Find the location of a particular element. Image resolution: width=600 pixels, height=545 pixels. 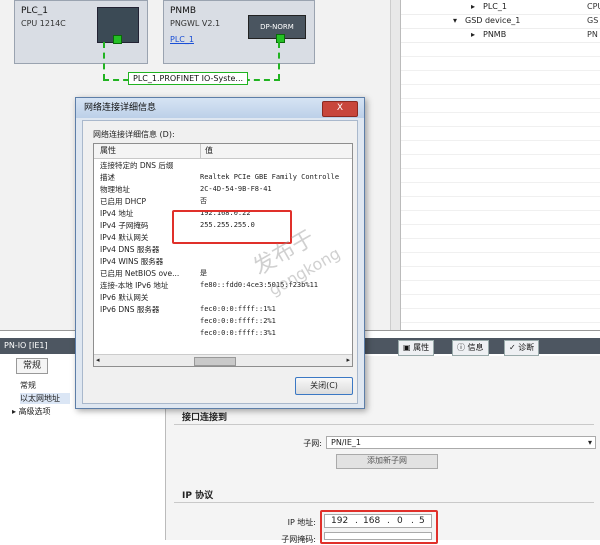

nav-general: 常规 is located at coordinates (28, 385).